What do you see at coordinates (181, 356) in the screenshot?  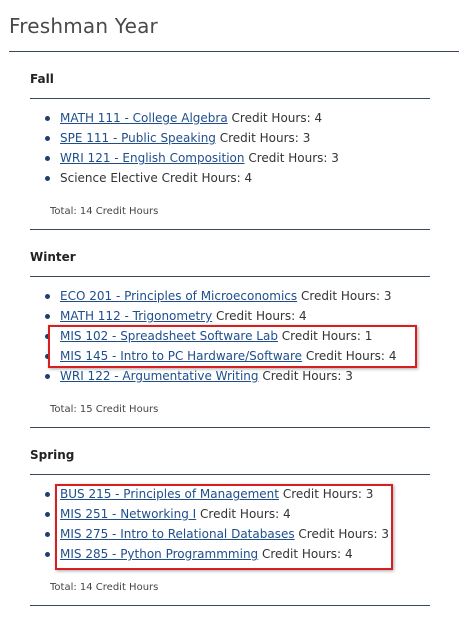 I see `course-link: MIS 145 - Intro to PC Hardware/Software` at bounding box center [181, 356].